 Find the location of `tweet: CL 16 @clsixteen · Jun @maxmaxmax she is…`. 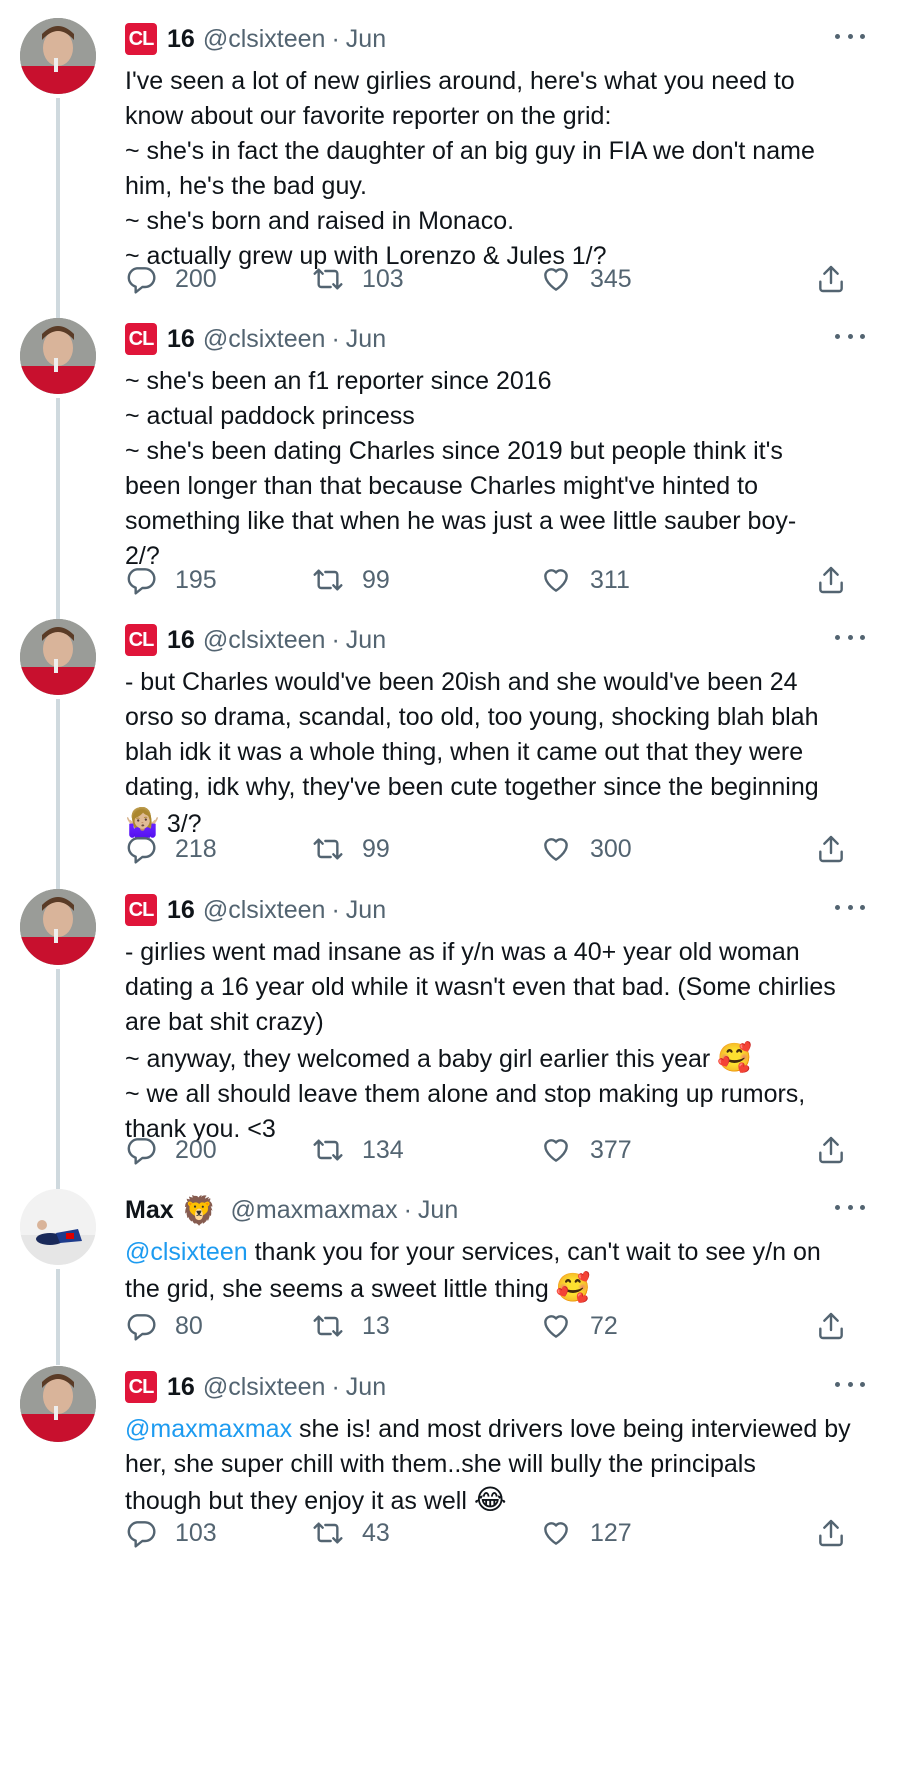

tweet: CL 16 @clsixteen · Jun @maxmaxmax she is… is located at coordinates (448, 1481).